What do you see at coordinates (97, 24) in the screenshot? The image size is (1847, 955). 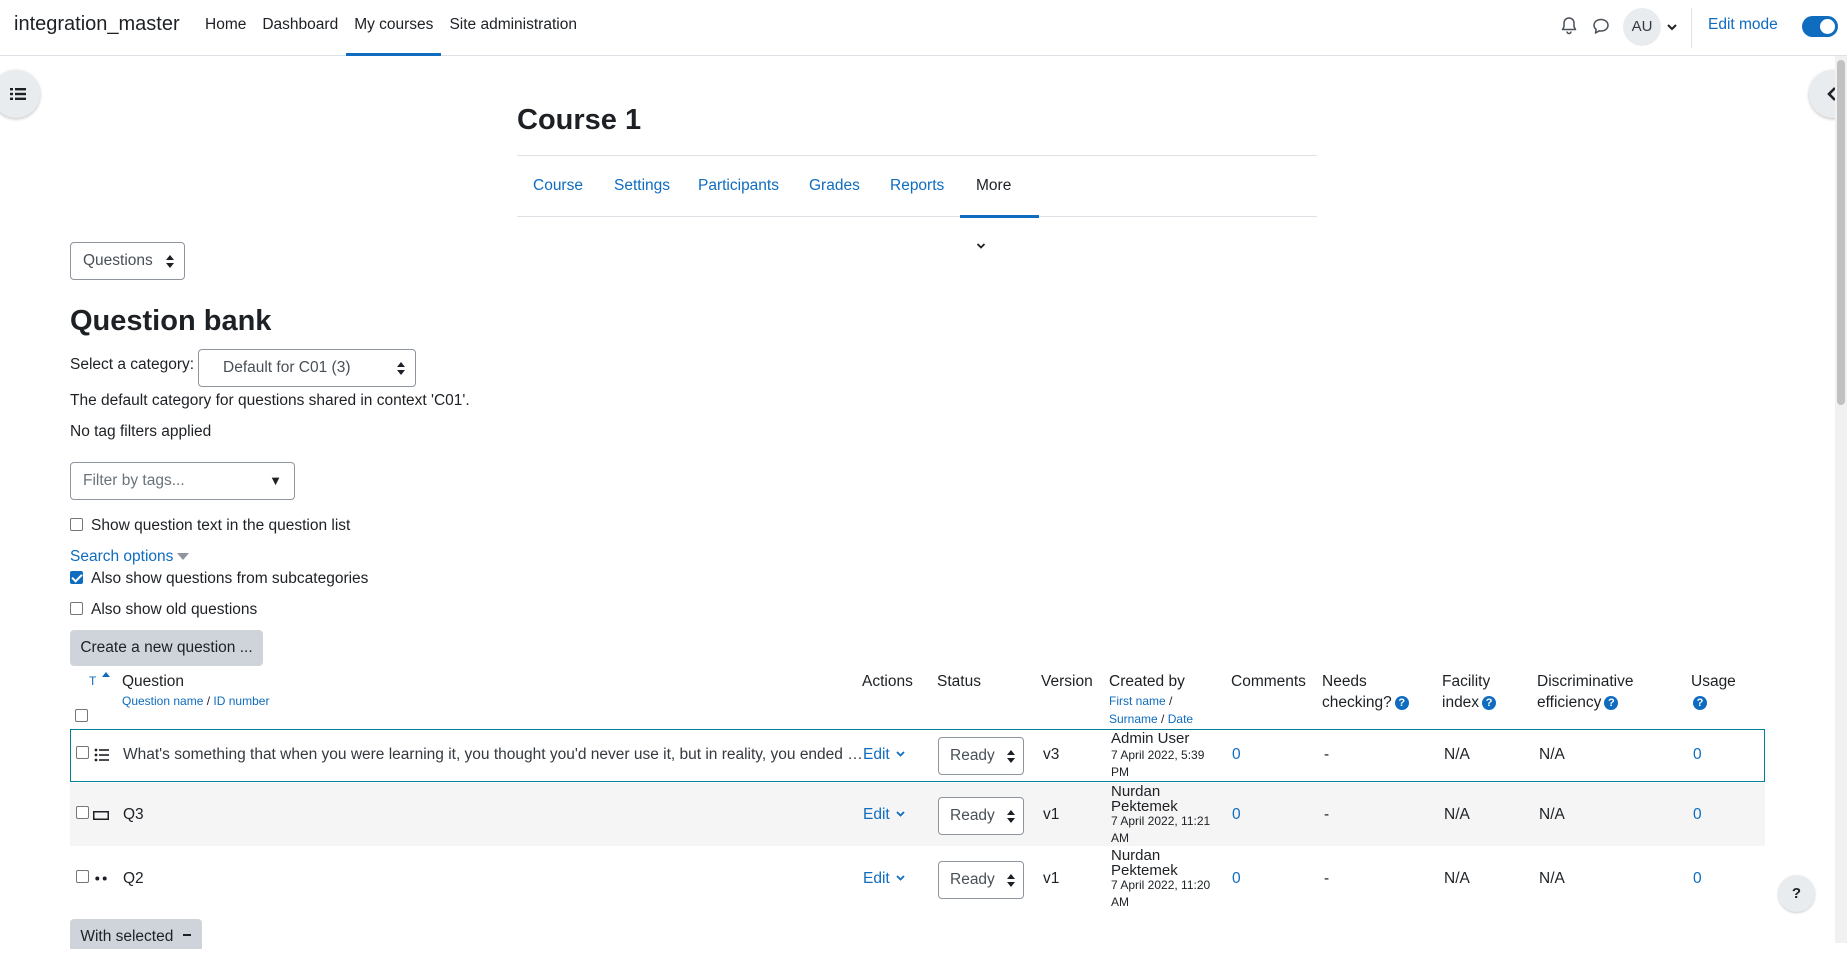 I see `site-brand: integration_master` at bounding box center [97, 24].